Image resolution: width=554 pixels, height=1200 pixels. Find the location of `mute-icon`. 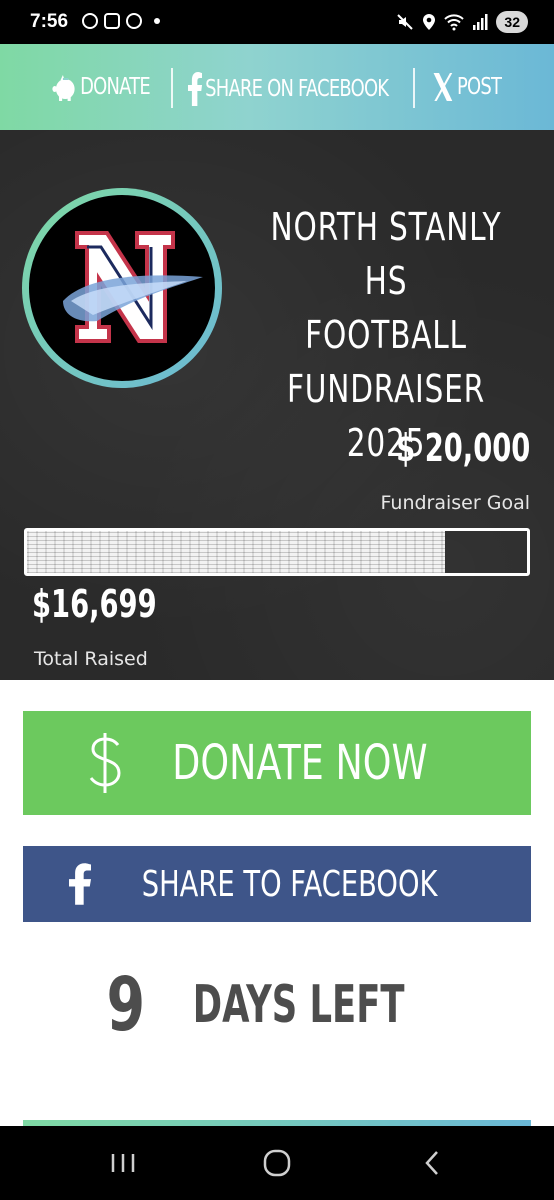

mute-icon is located at coordinates (405, 22).